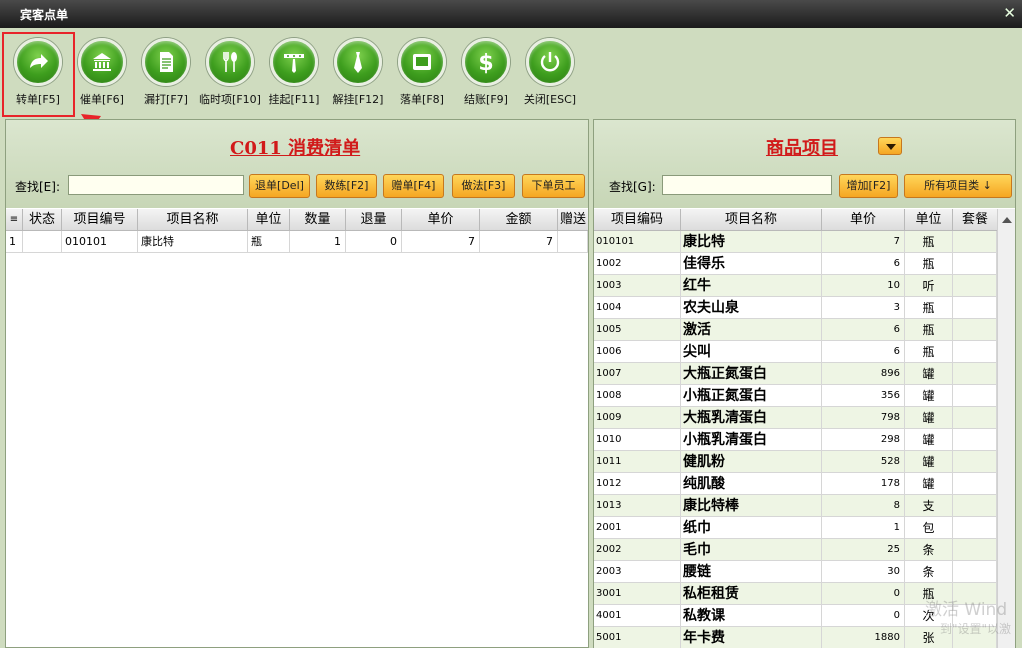 Image resolution: width=1022 pixels, height=648 pixels. What do you see at coordinates (318, 220) in the screenshot?
I see `column-header: 数量` at bounding box center [318, 220].